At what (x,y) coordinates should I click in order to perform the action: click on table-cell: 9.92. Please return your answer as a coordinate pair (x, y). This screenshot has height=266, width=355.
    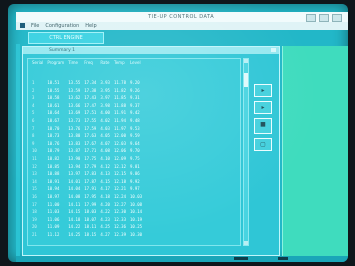
    Looking at the image, I should click on (135, 181).